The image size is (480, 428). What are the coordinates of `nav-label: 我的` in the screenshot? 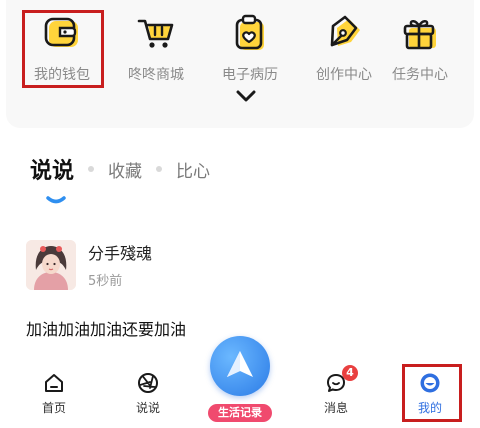 It's located at (429, 408).